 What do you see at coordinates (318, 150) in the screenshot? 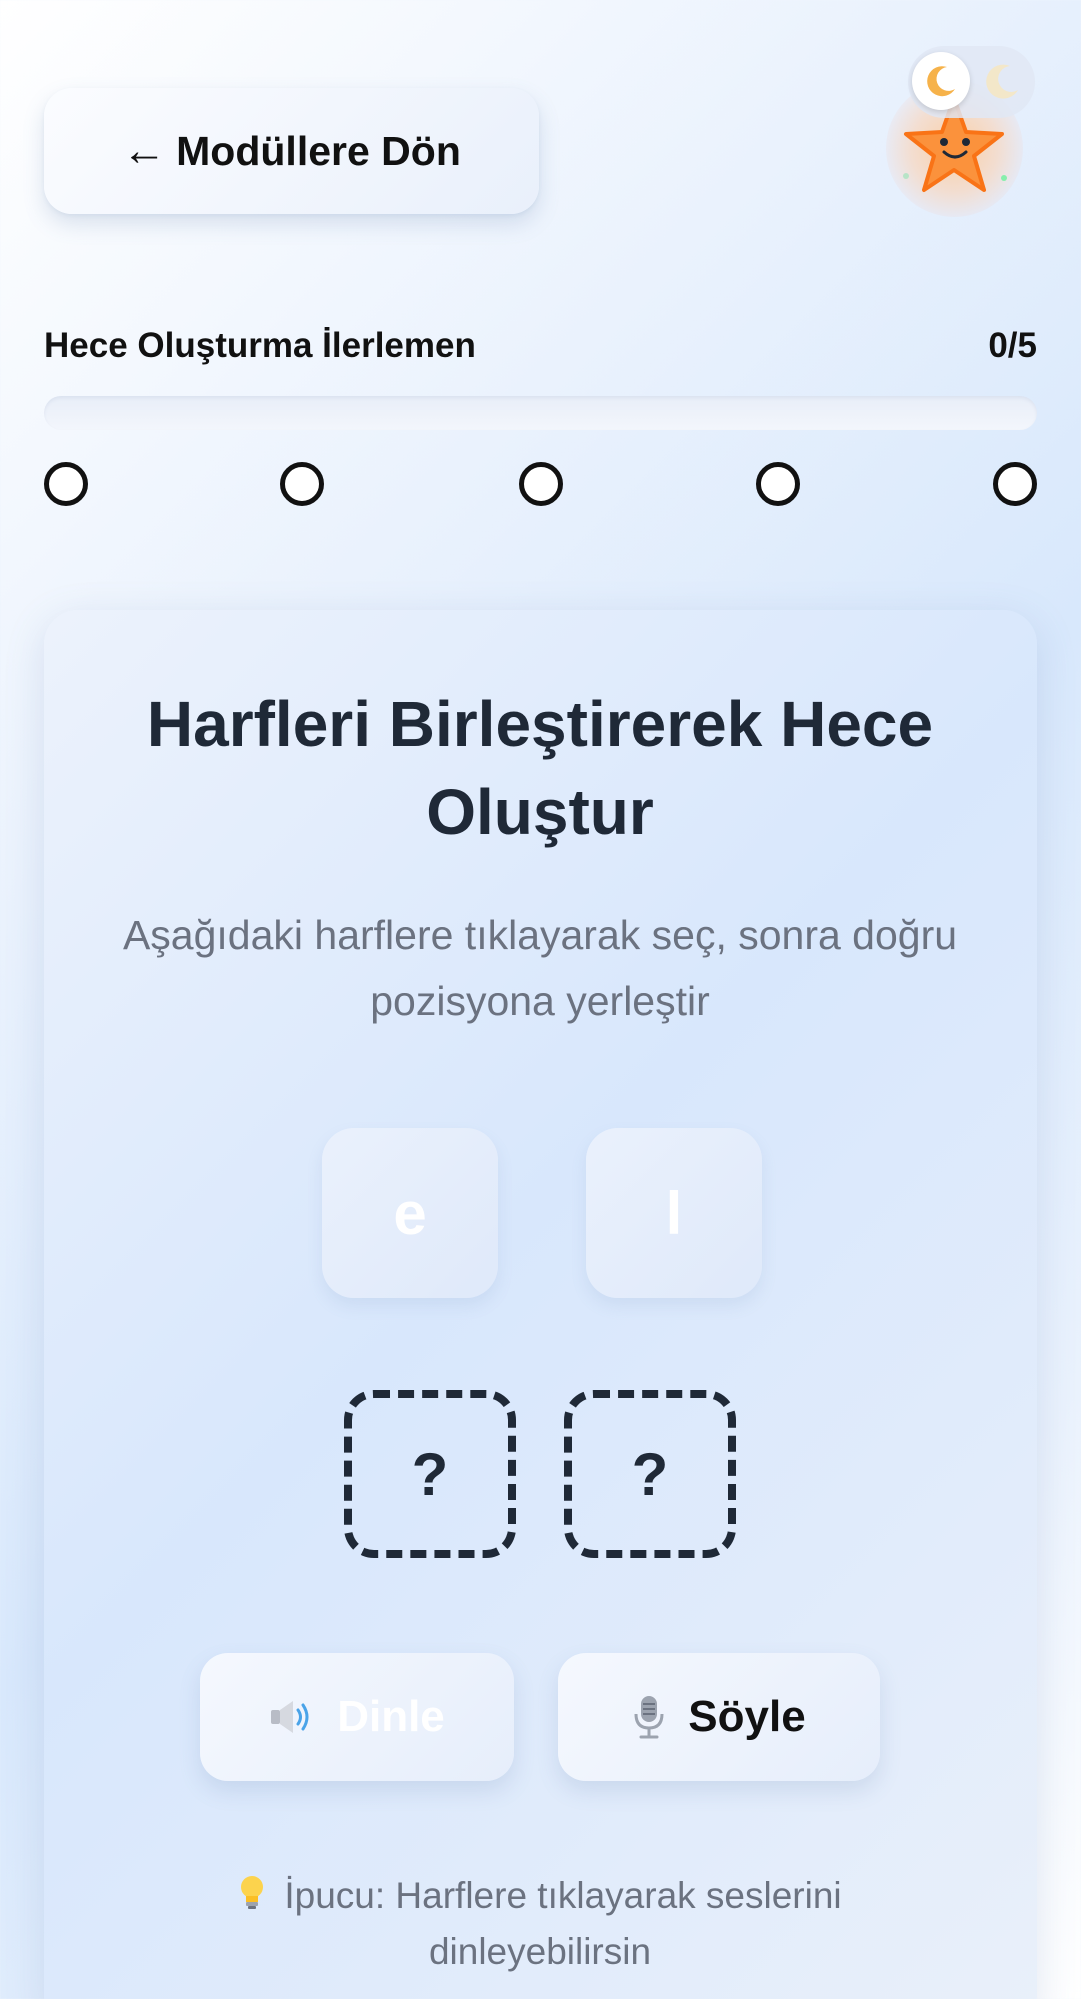
I see `back-button-label: Modüllere Dön` at bounding box center [318, 150].